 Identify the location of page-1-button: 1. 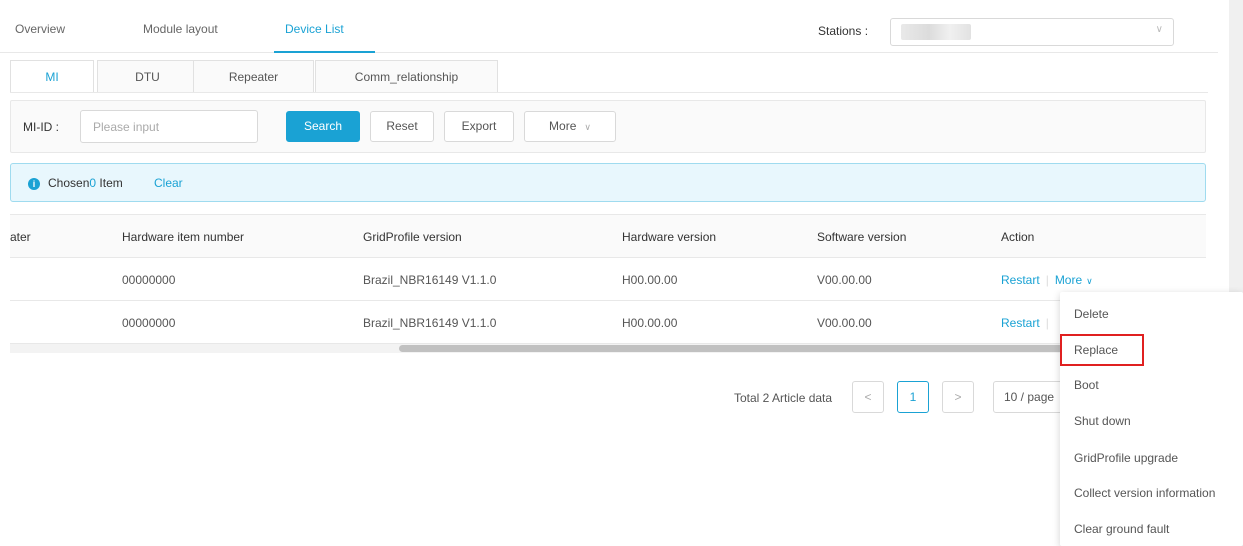
(913, 397).